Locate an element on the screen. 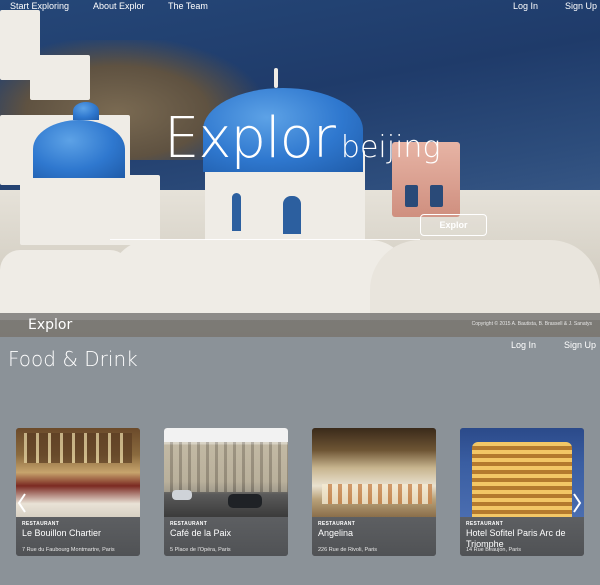  card-title: Le Bouillon Chartier is located at coordinates (62, 533).